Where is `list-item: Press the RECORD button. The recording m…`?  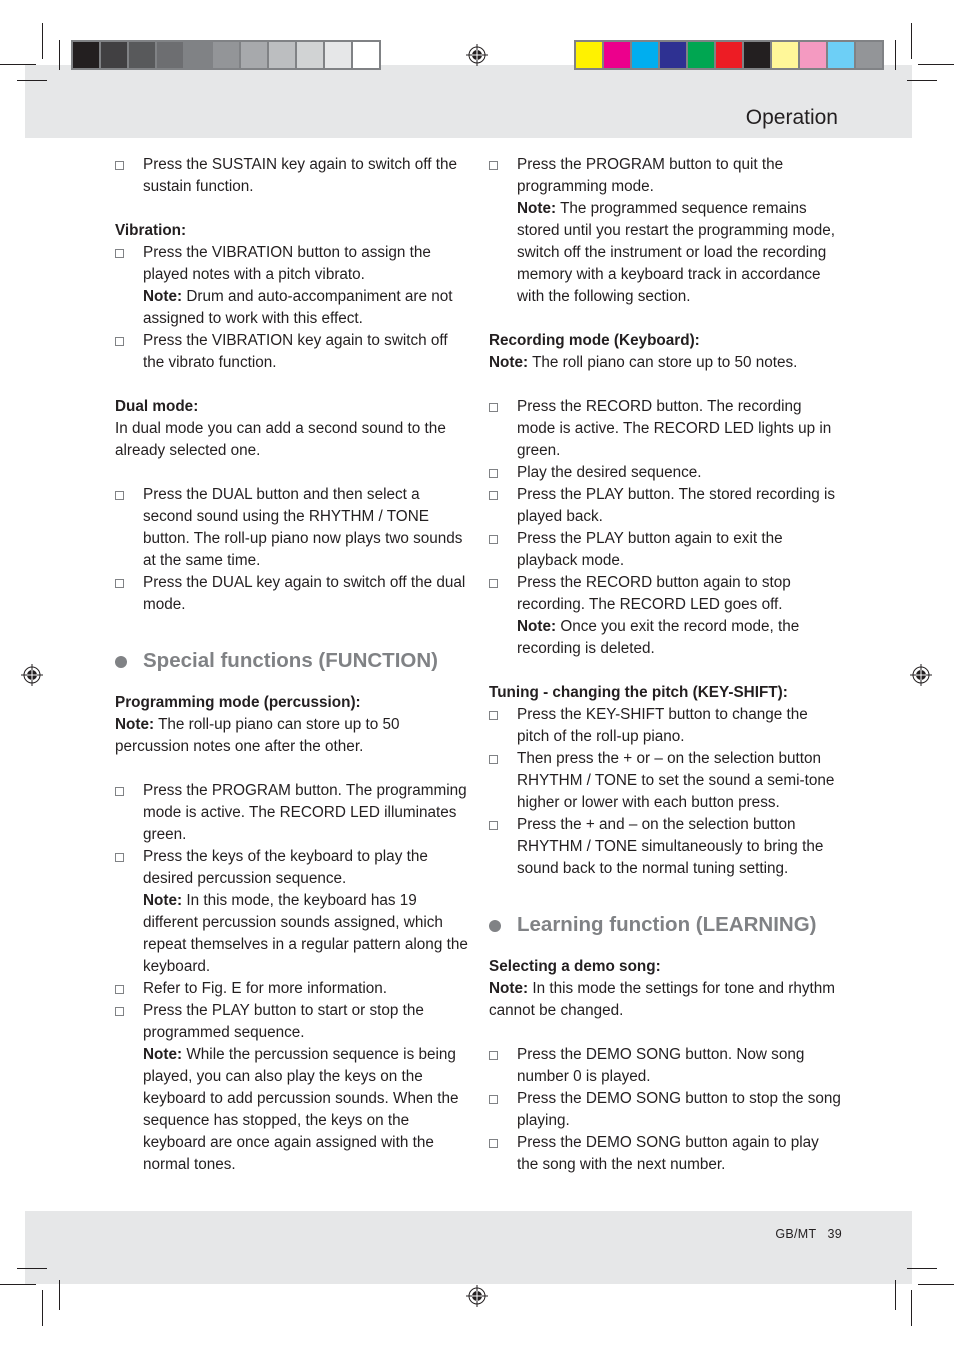 list-item: Press the RECORD button. The recording m… is located at coordinates (666, 429).